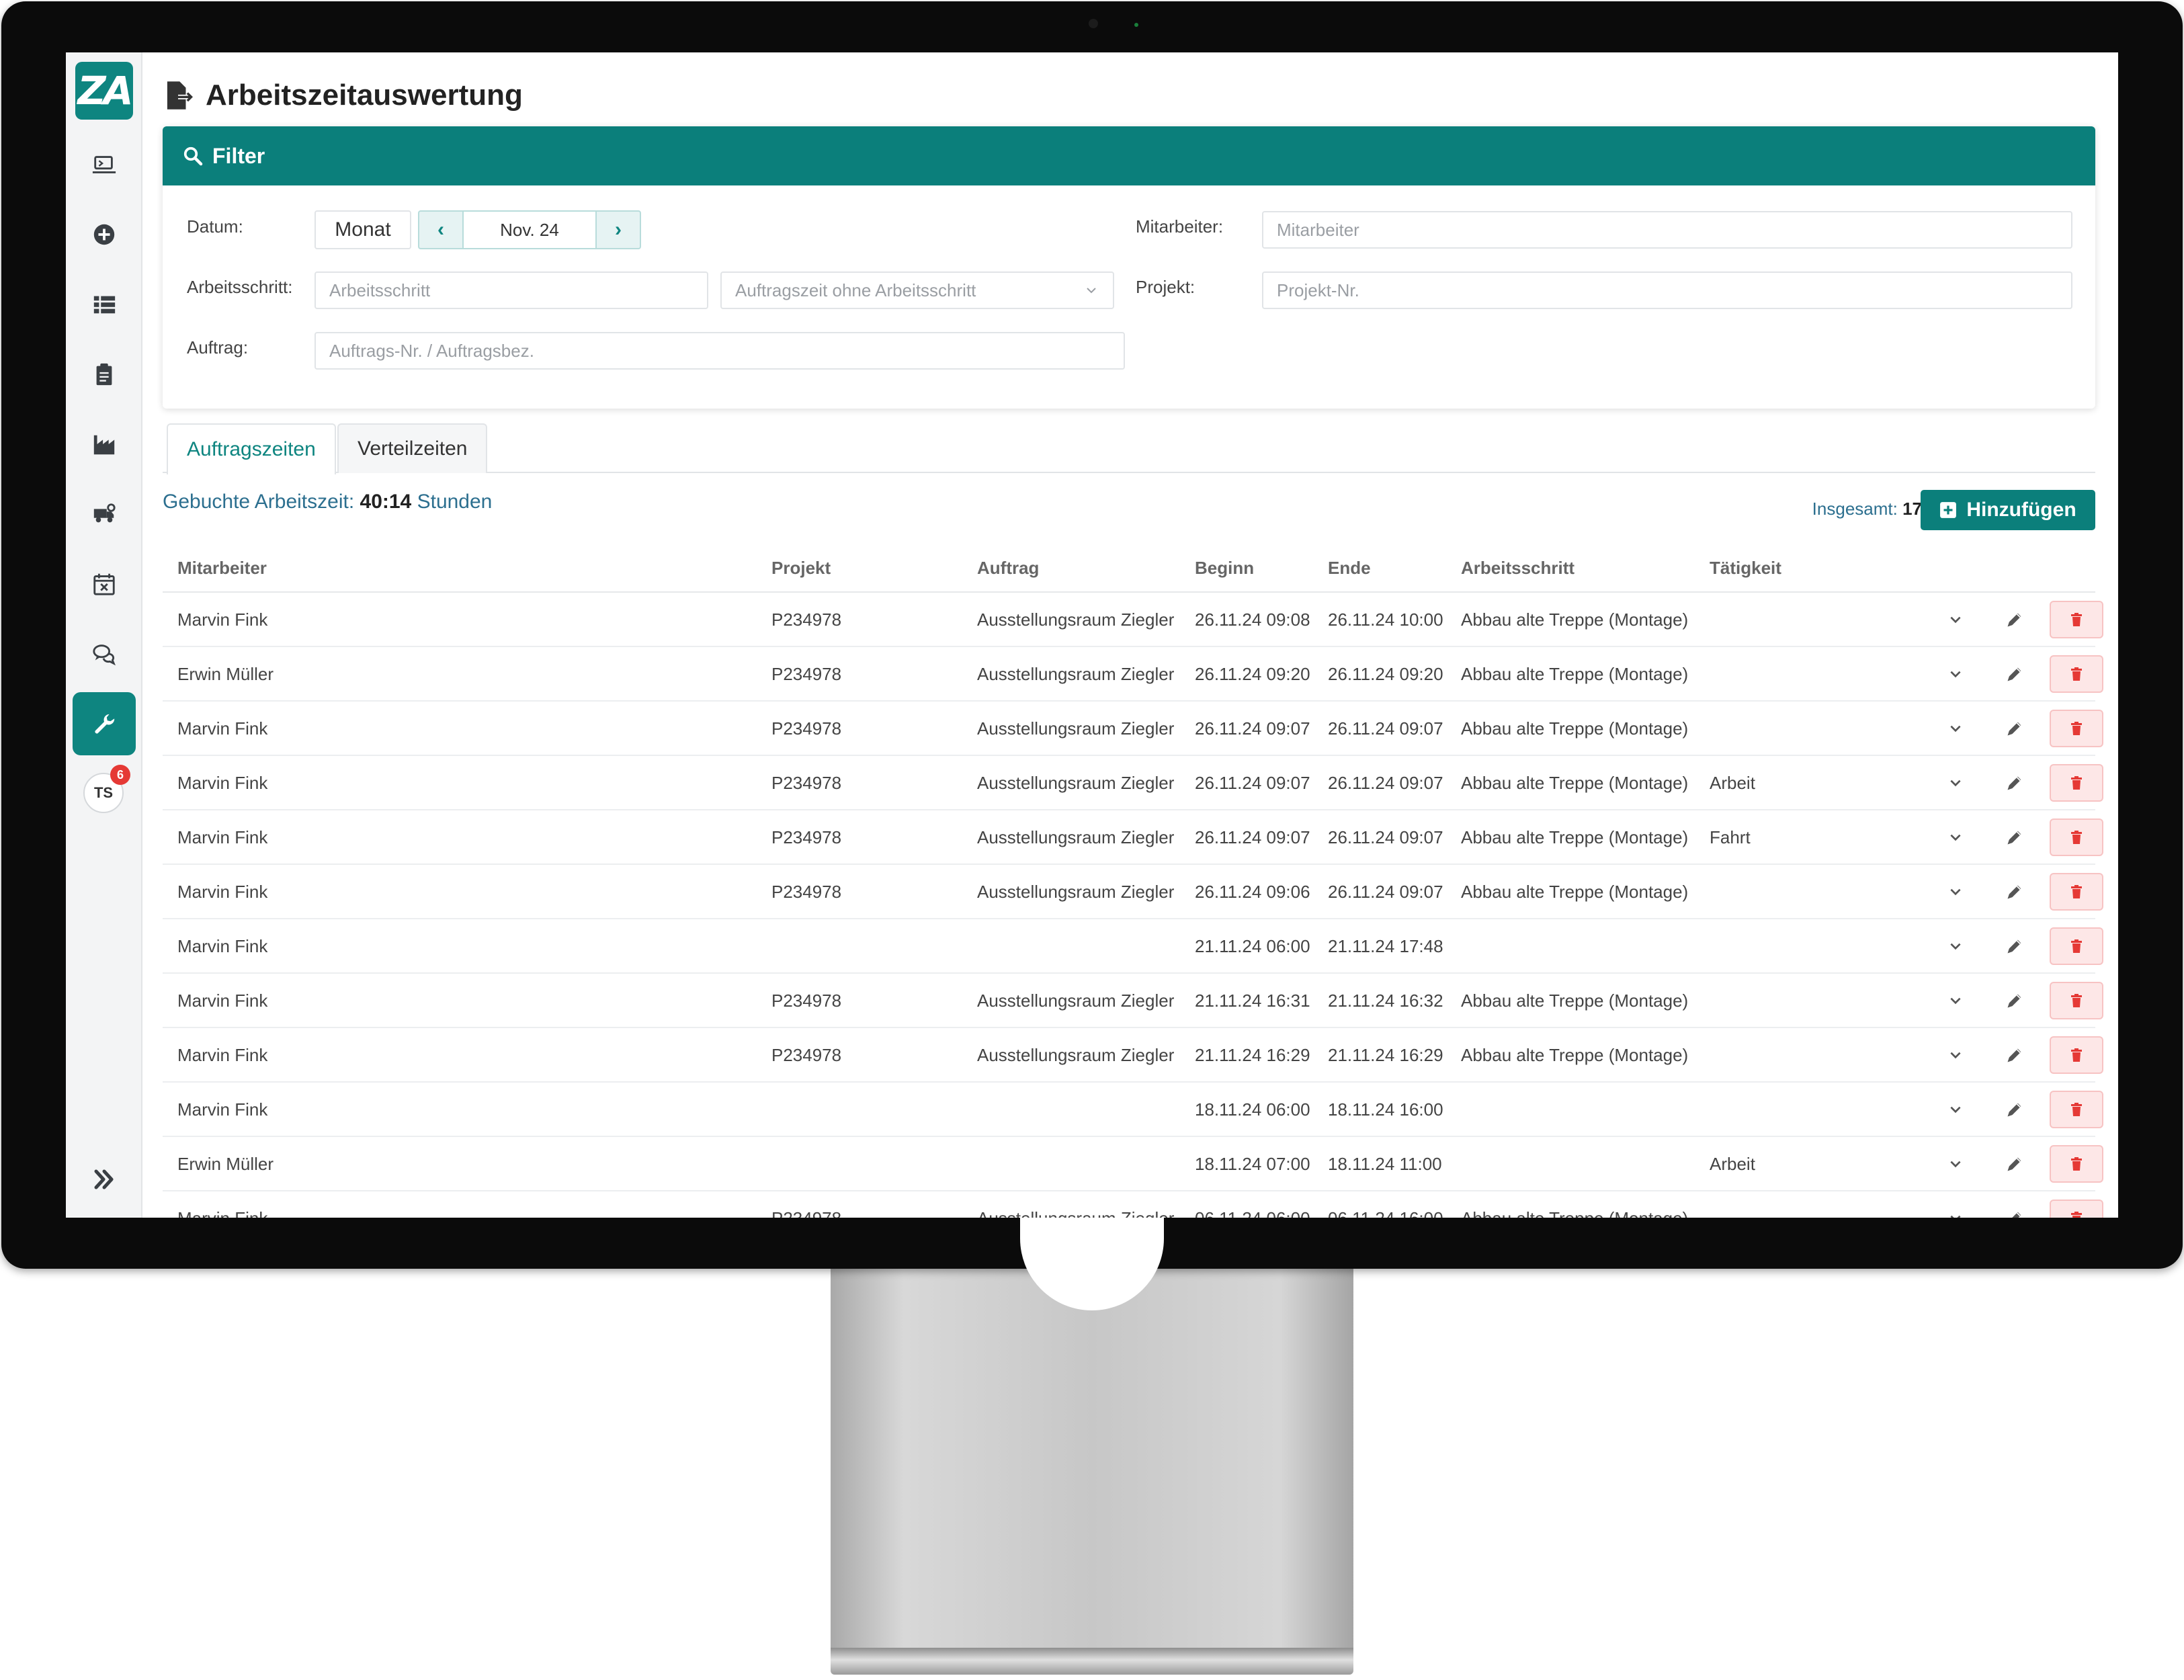 The width and height of the screenshot is (2184, 1680). I want to click on app-logo: ZA, so click(104, 91).